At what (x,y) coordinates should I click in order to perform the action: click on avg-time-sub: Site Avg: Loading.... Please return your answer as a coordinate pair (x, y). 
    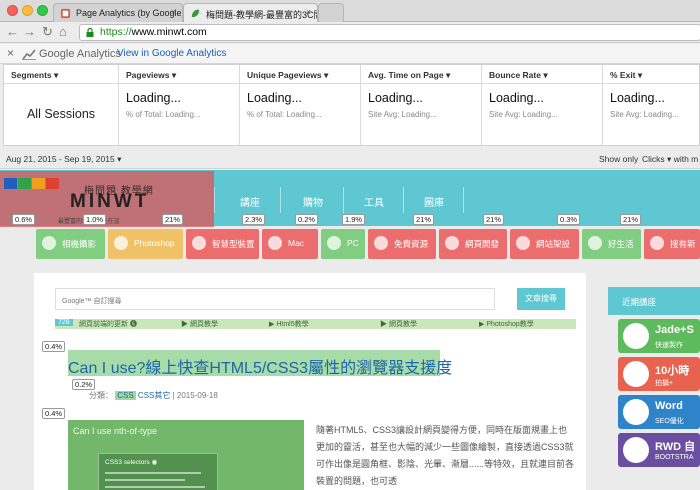
    Looking at the image, I should click on (402, 114).